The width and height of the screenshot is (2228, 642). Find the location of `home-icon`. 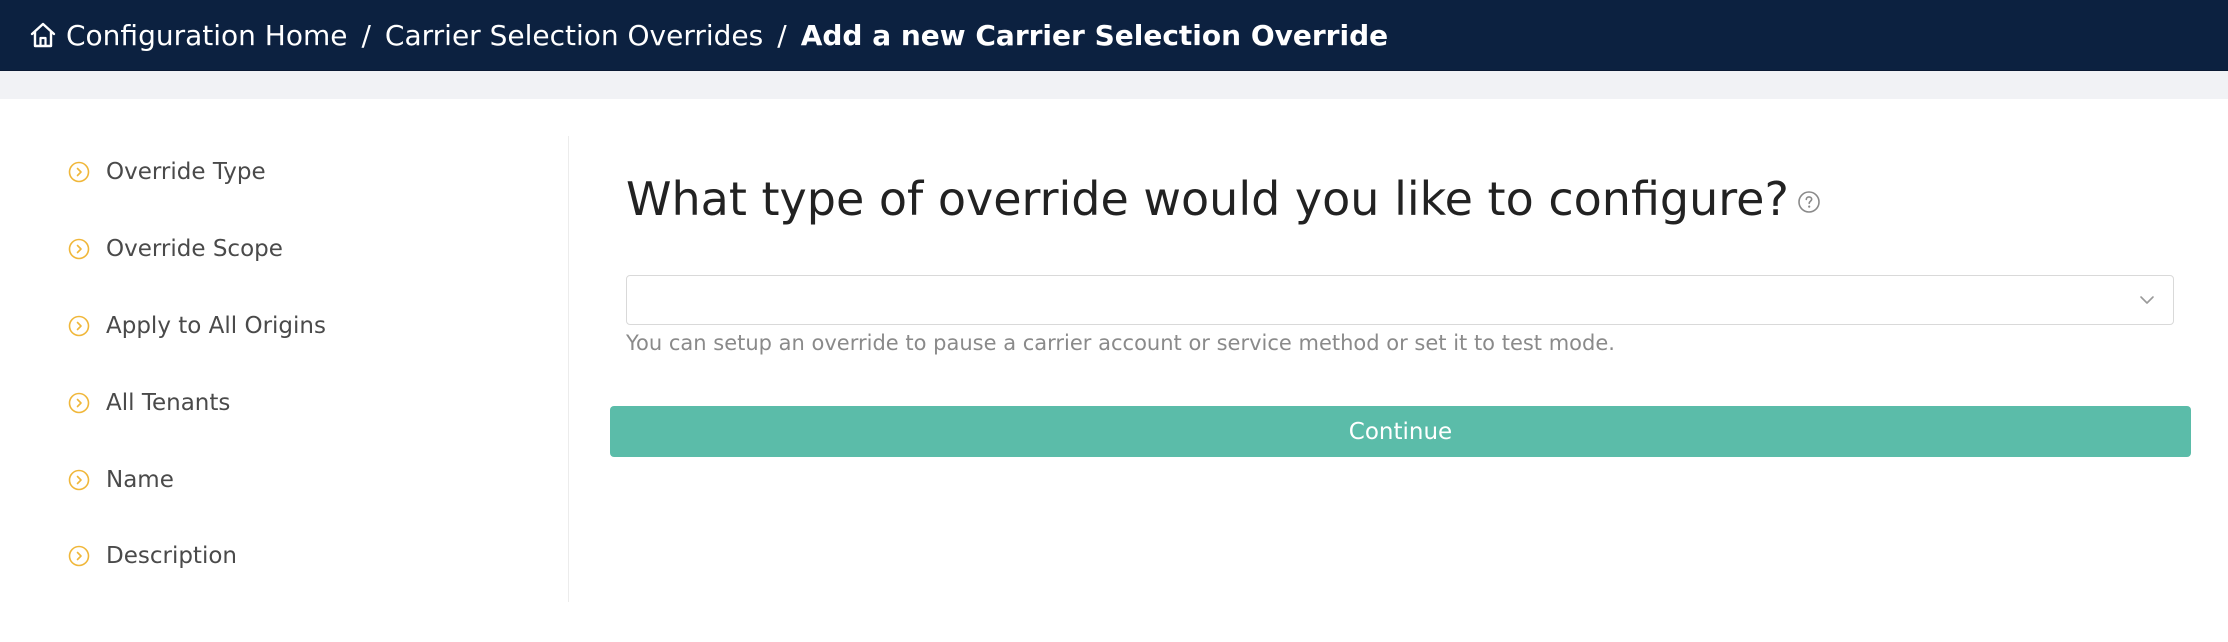

home-icon is located at coordinates (43, 35).